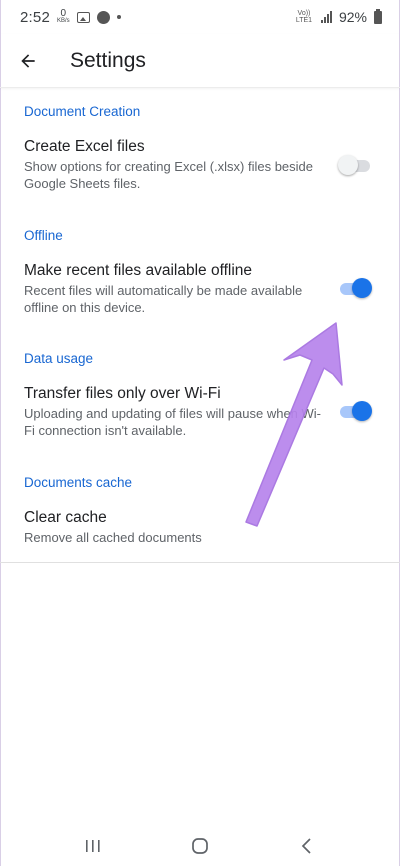 The width and height of the screenshot is (400, 866). I want to click on list-end-divider, so click(200, 562).